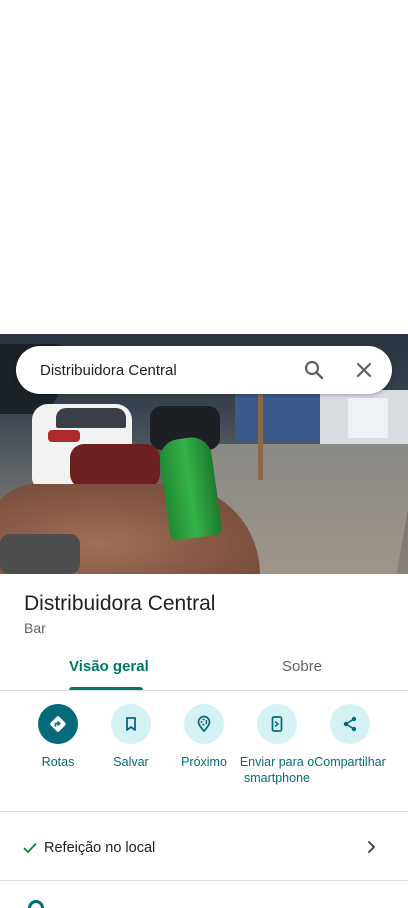  Describe the element at coordinates (204, 724) in the screenshot. I see `nearby-icon` at that location.